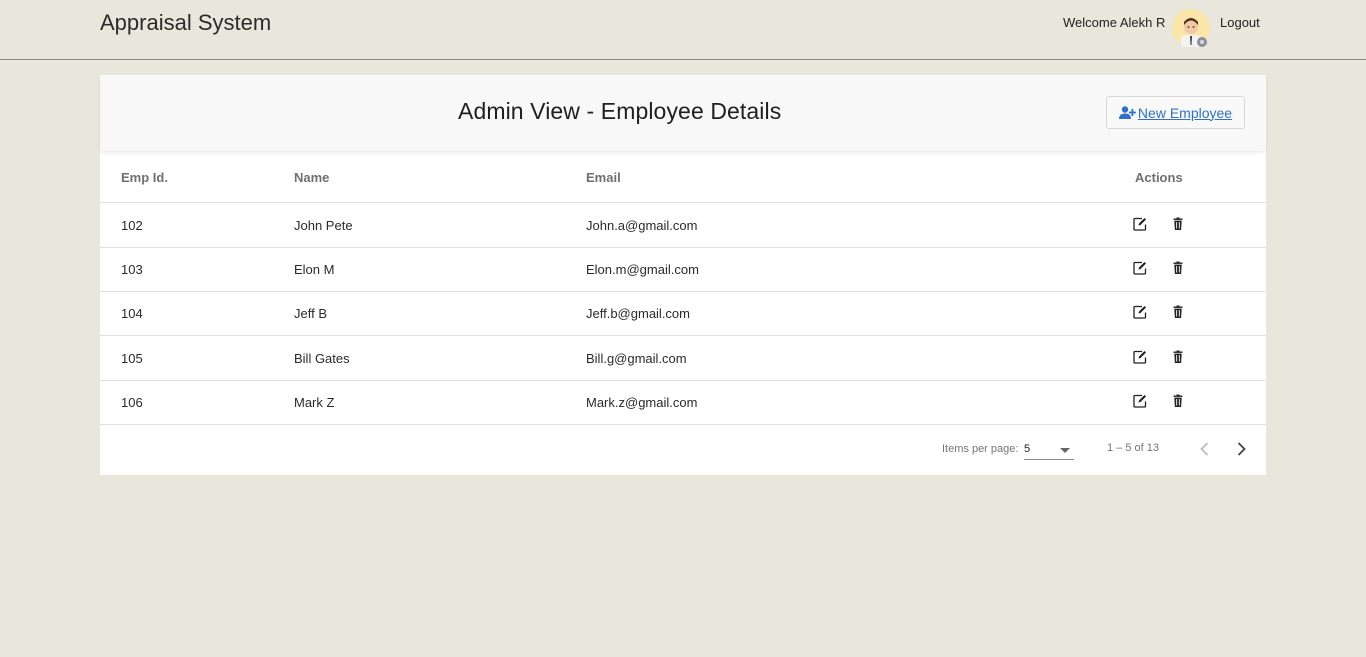  What do you see at coordinates (322, 358) in the screenshot?
I see `name-cell: Bill Gates` at bounding box center [322, 358].